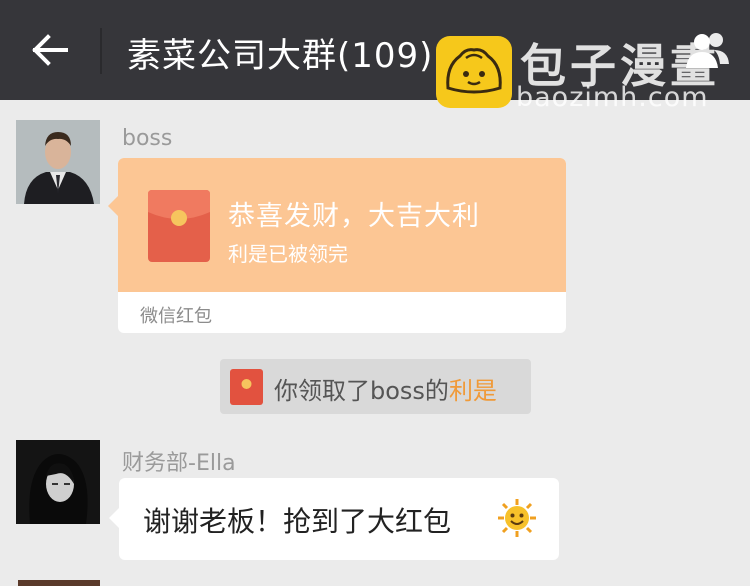 This screenshot has height=586, width=750. I want to click on red-packet-footer: 微信红包, so click(176, 316).